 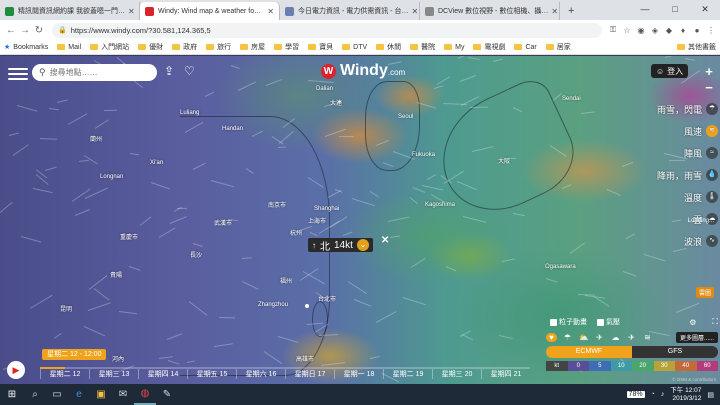 What do you see at coordinates (385, 240) in the screenshot?
I see `close-icon: ✕` at bounding box center [385, 240].